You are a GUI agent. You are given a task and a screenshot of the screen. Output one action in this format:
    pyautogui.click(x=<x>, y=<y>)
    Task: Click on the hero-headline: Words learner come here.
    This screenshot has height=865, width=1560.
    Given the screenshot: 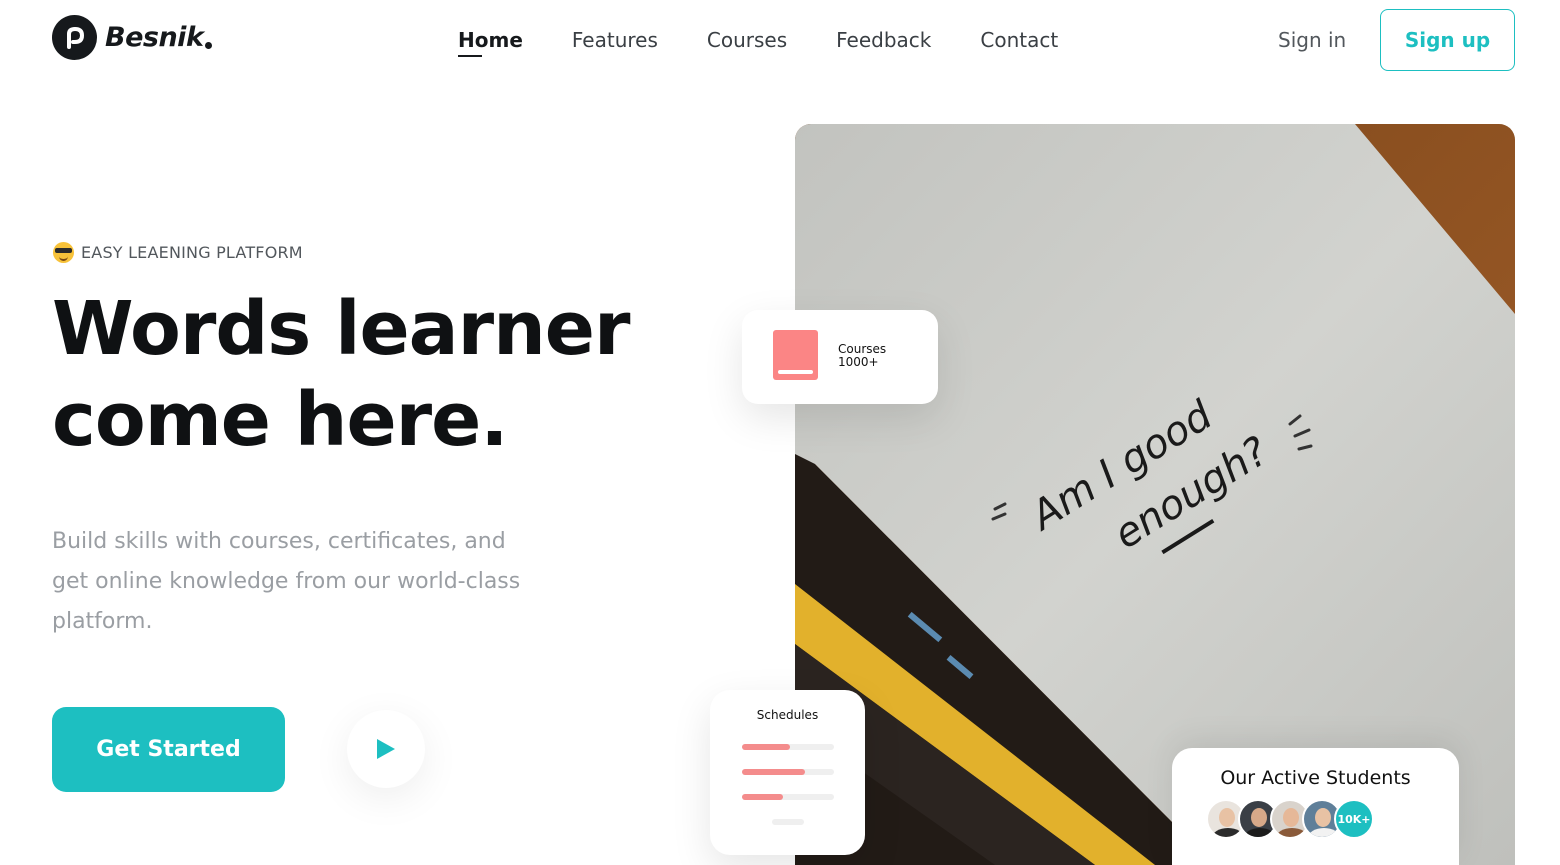 What is the action you would take?
    pyautogui.click(x=377, y=375)
    